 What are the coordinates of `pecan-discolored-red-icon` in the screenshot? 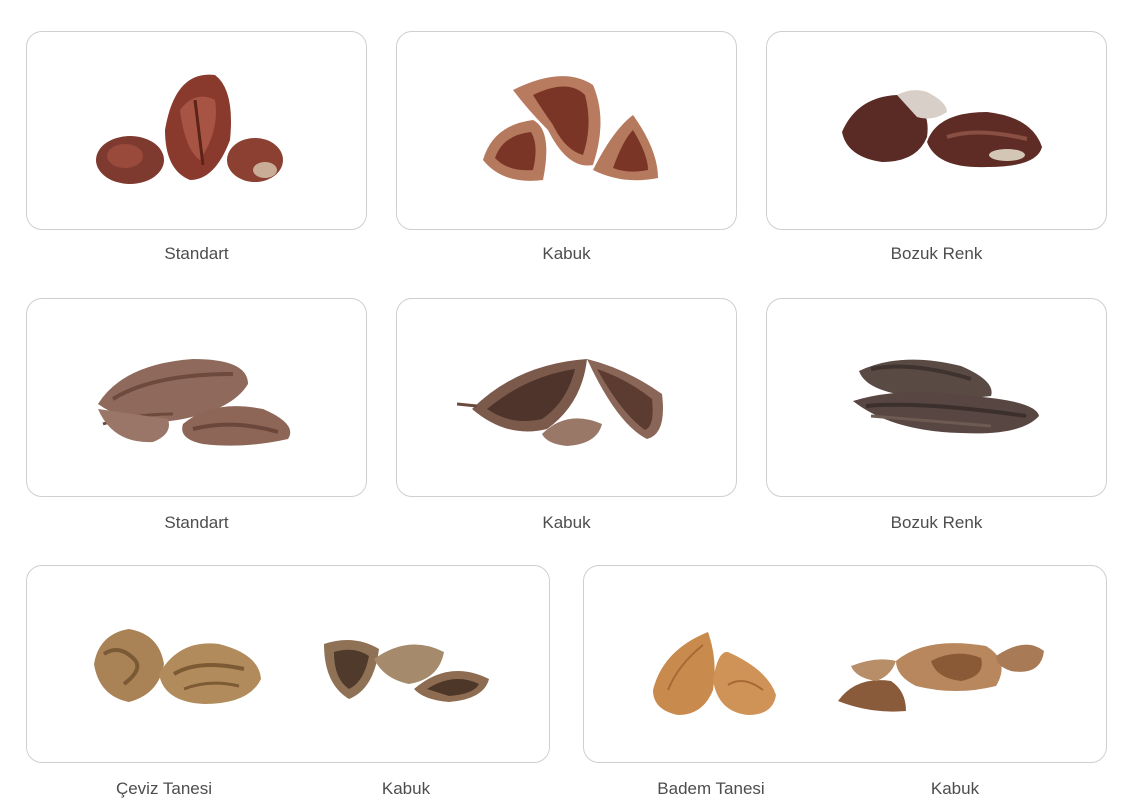 It's located at (942, 129).